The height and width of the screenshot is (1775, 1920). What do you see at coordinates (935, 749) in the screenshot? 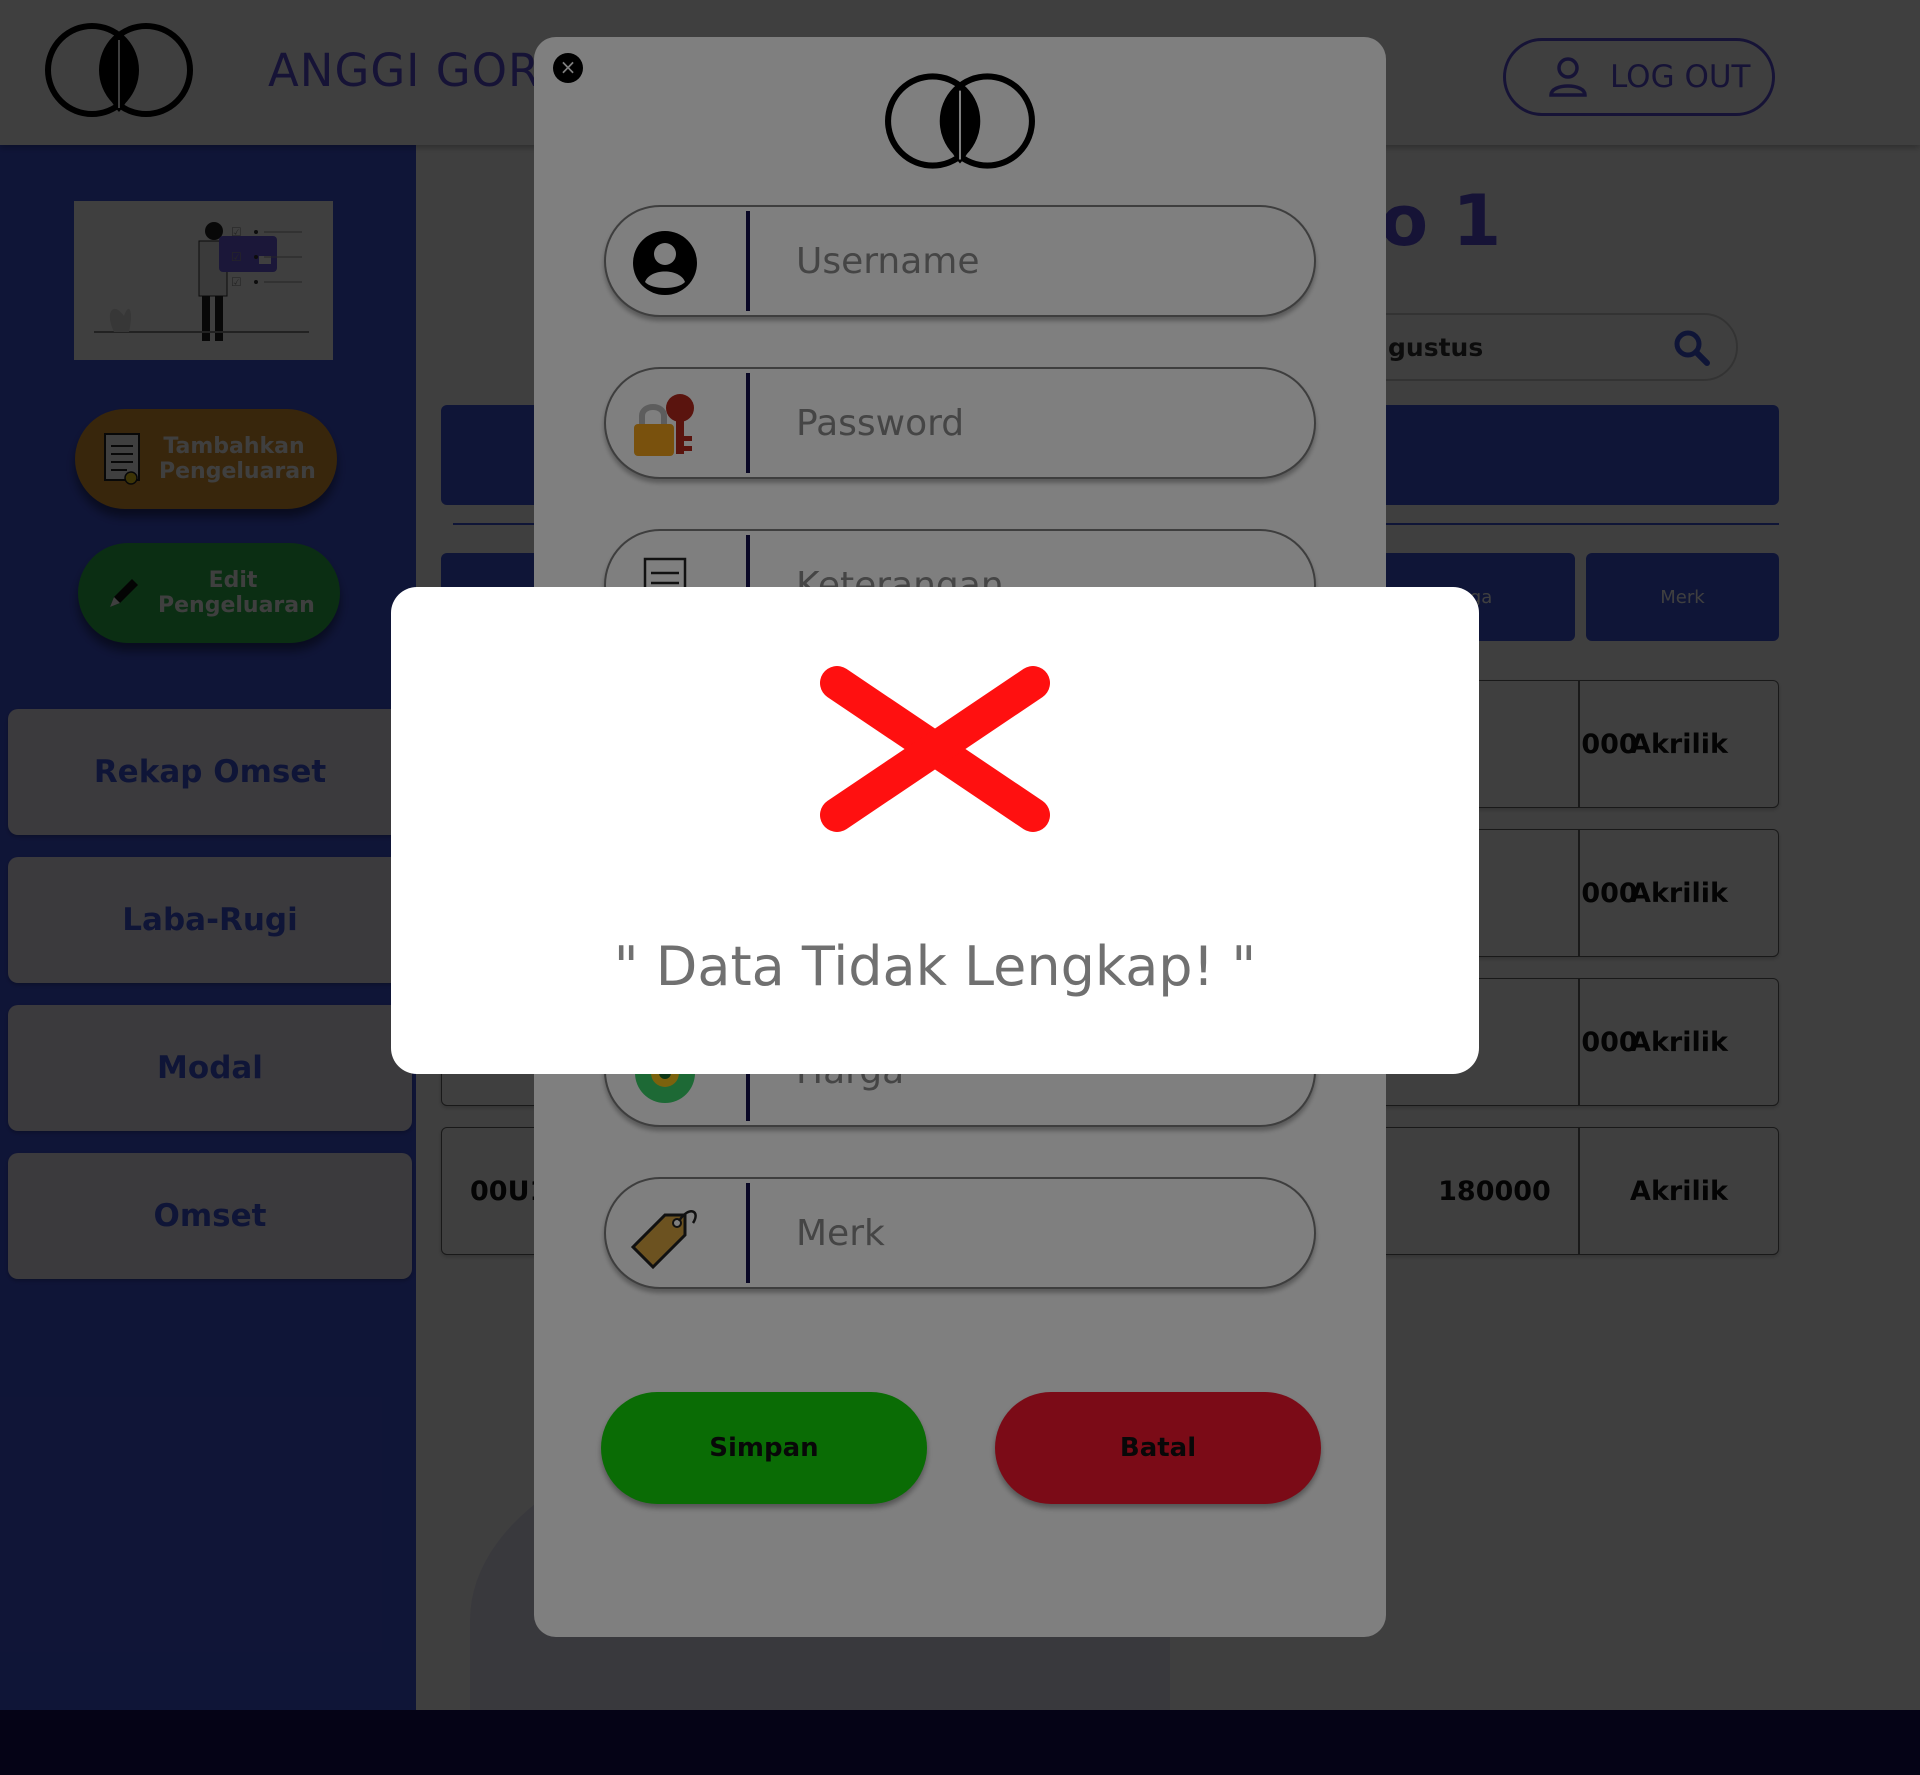
I see `red-x-icon` at bounding box center [935, 749].